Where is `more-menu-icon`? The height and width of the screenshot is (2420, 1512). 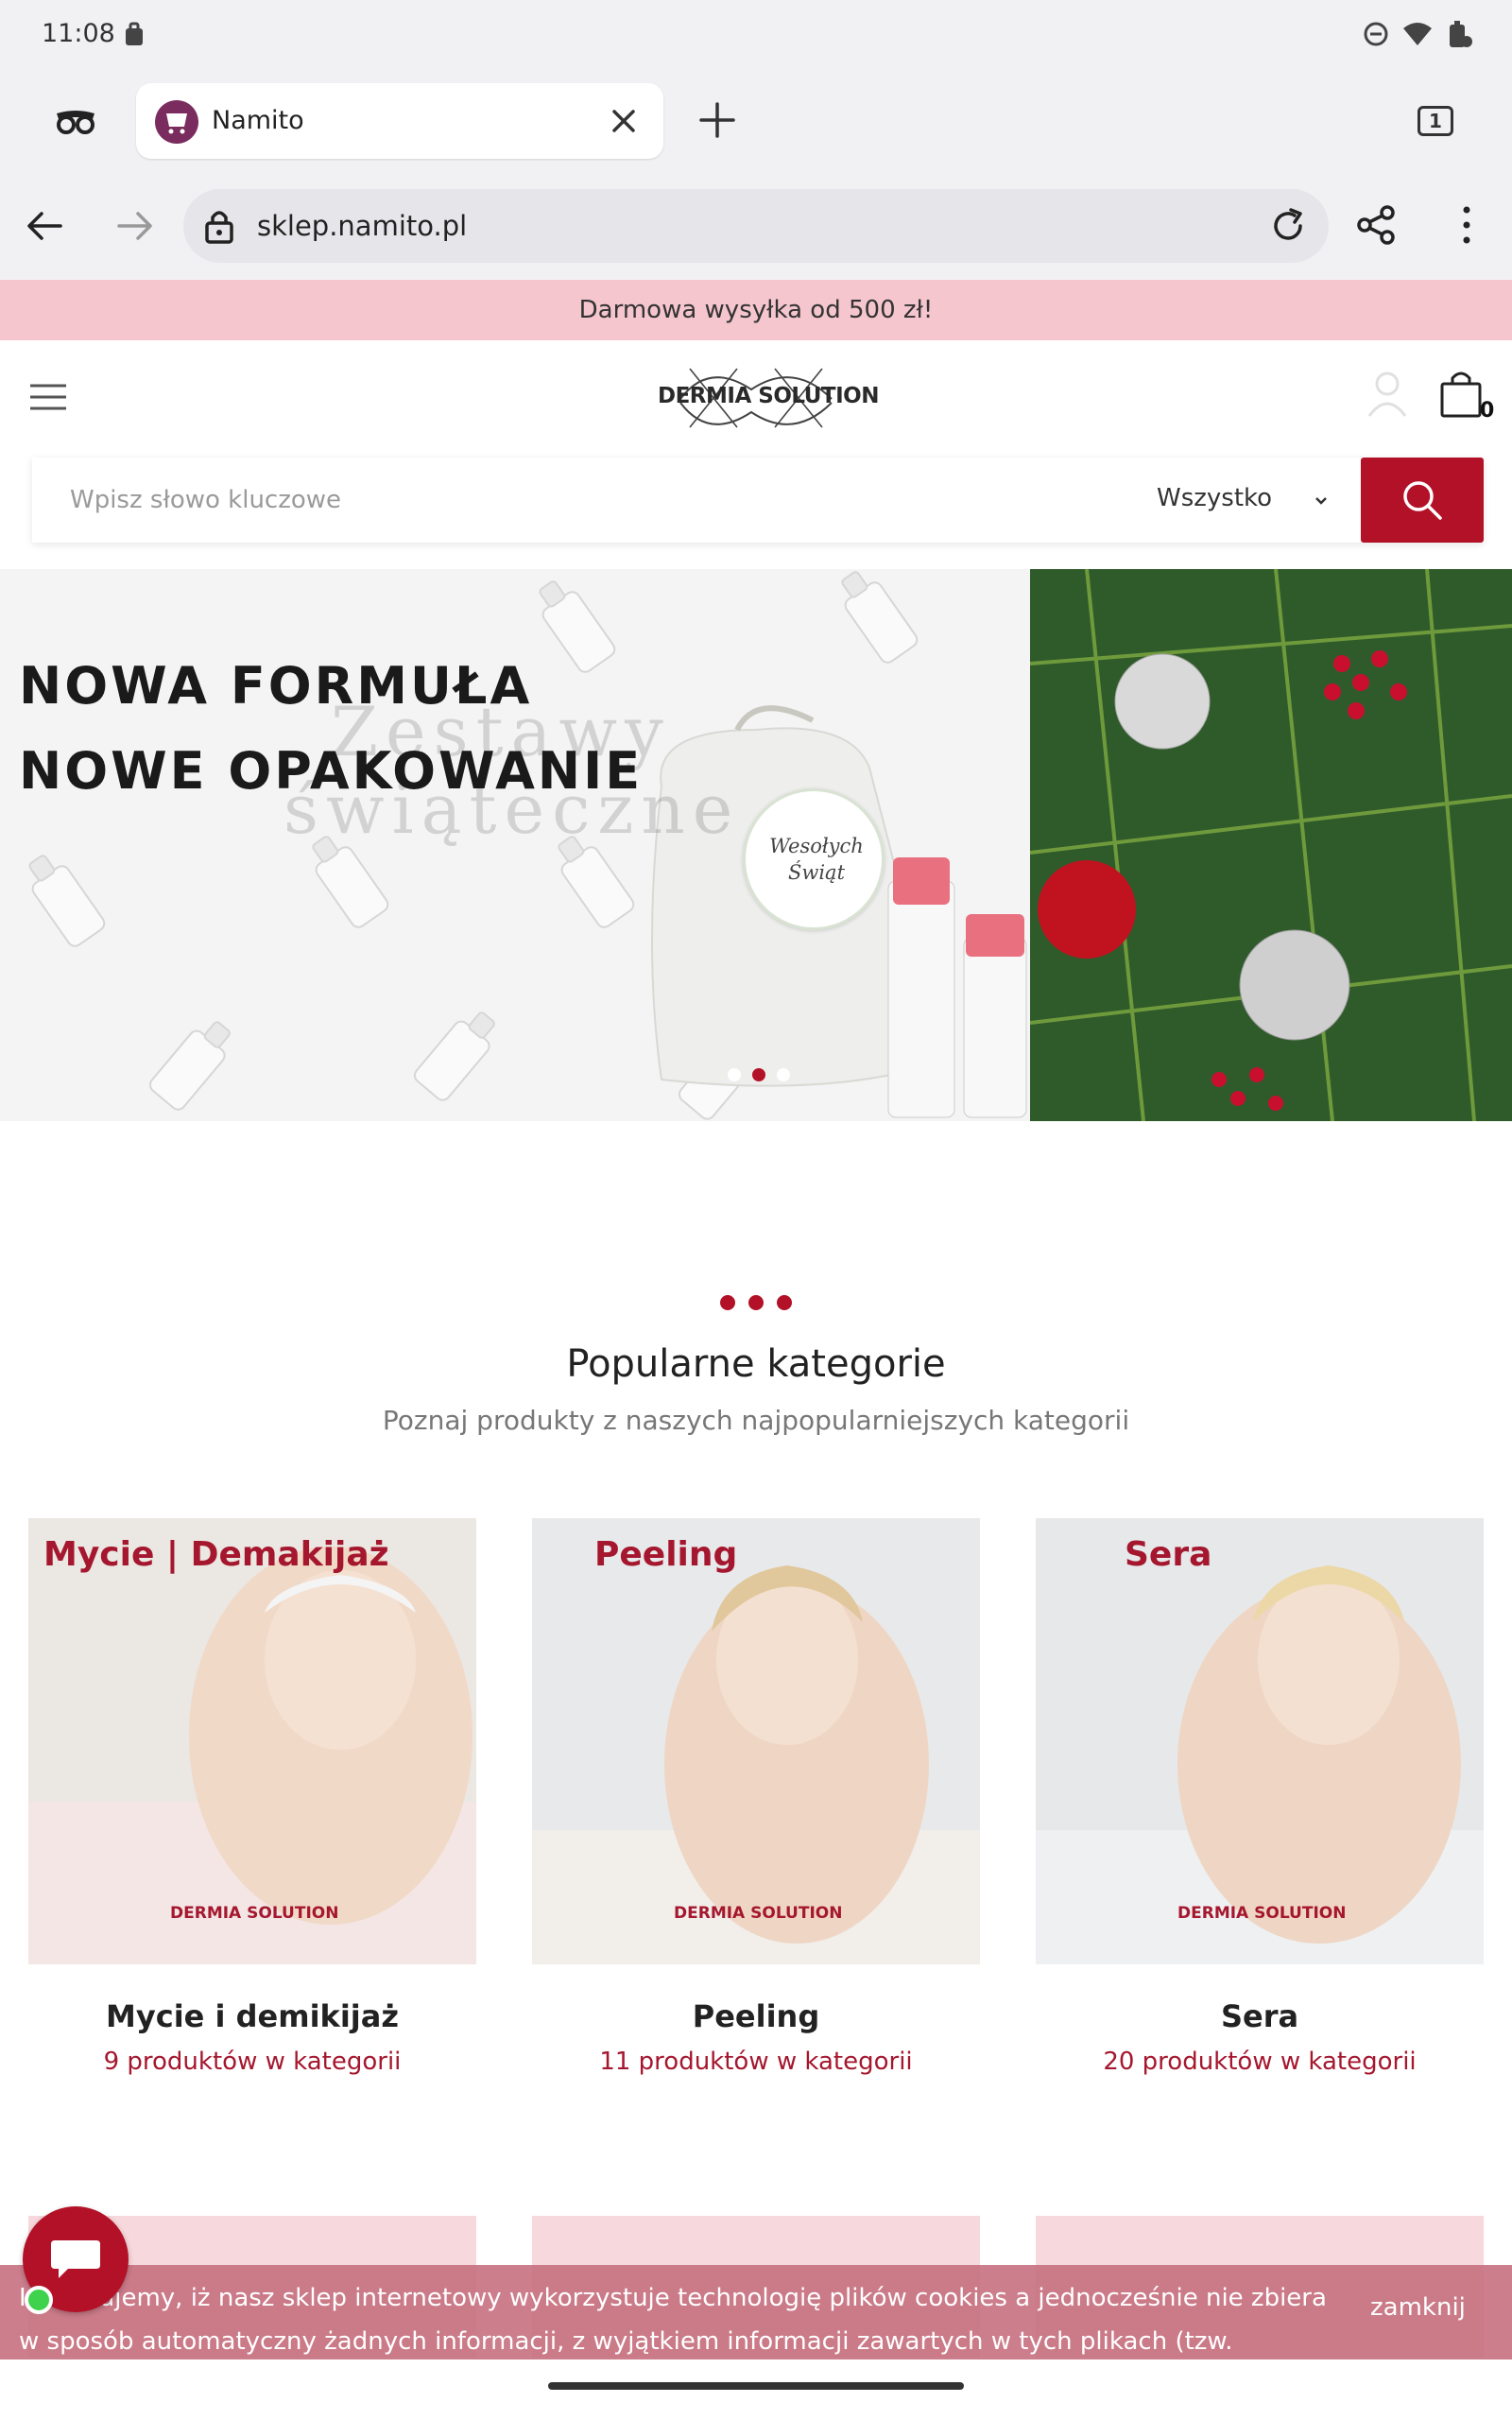
more-menu-icon is located at coordinates (1466, 225).